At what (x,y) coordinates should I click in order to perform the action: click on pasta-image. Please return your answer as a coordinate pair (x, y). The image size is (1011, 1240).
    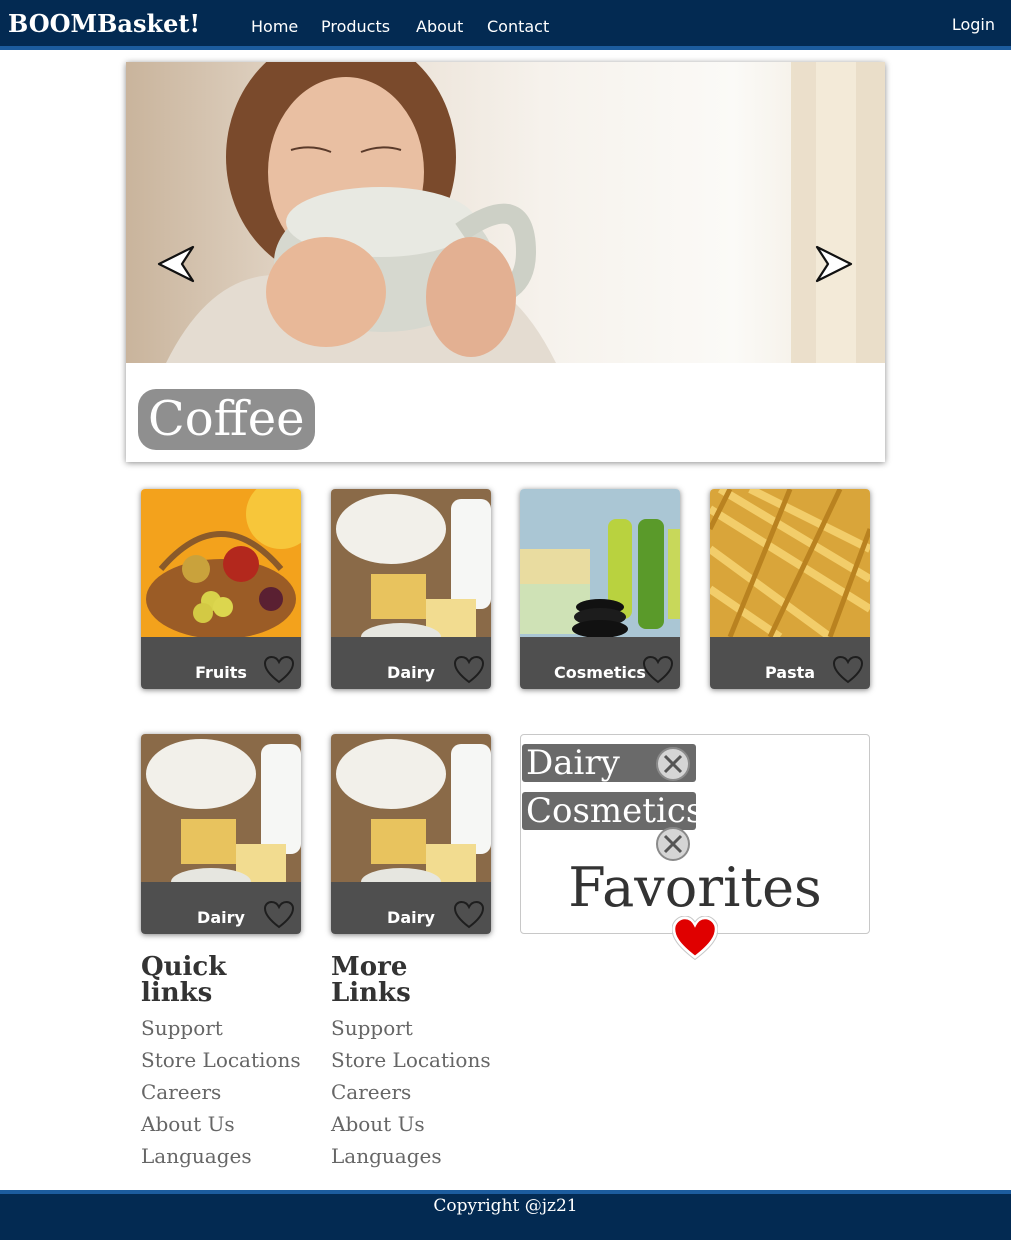
    Looking at the image, I should click on (790, 563).